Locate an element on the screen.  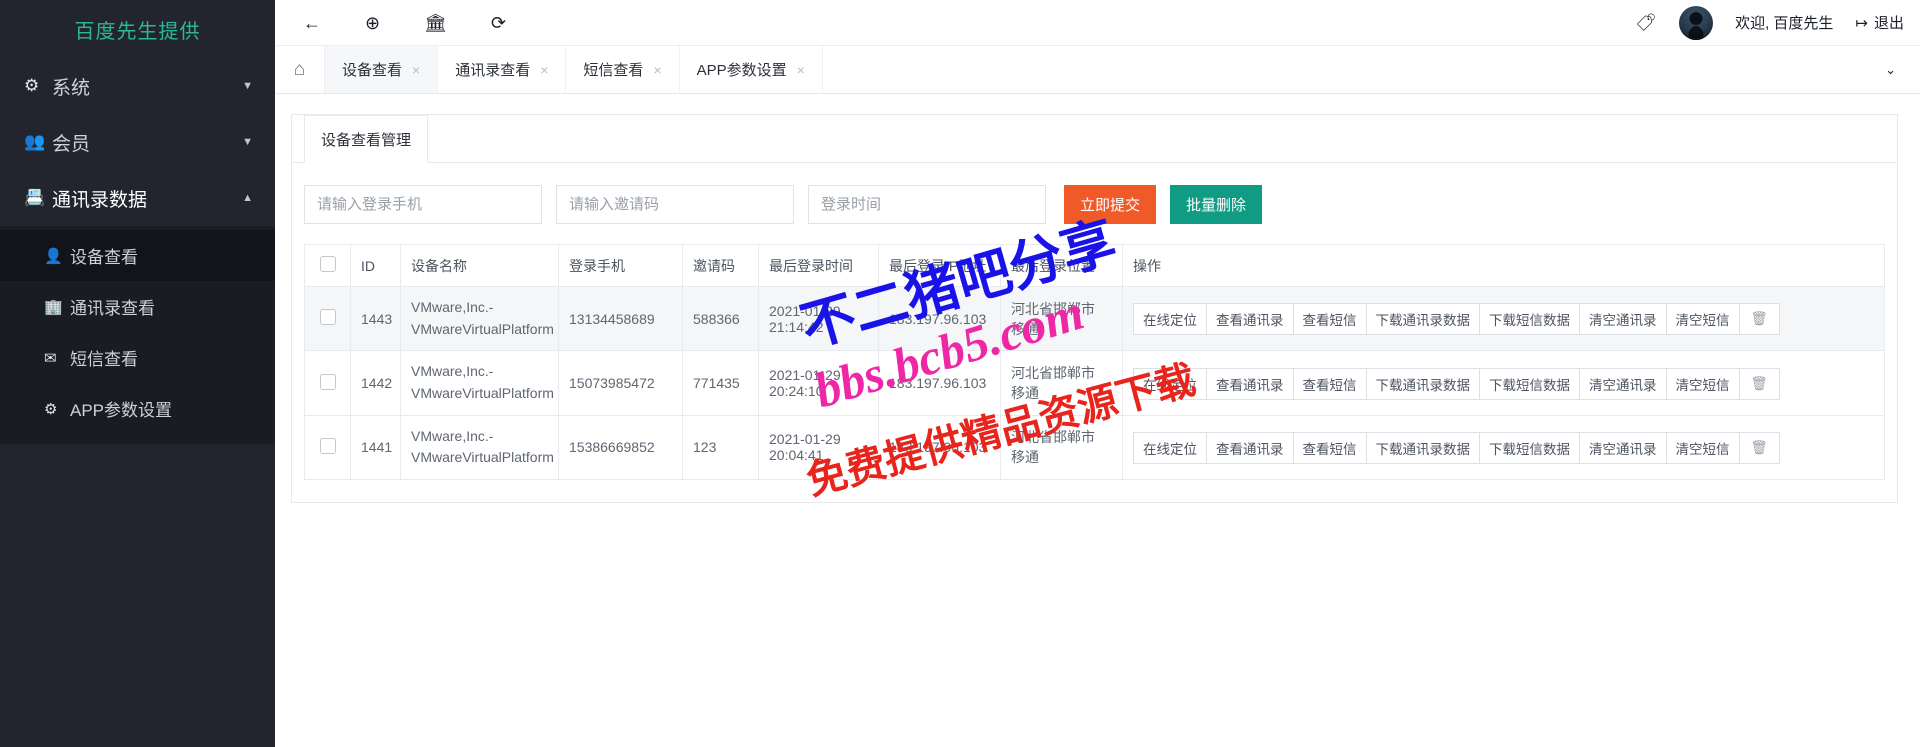
watermark-text: 不二猪吧分享 is located at coordinates (958, 284).